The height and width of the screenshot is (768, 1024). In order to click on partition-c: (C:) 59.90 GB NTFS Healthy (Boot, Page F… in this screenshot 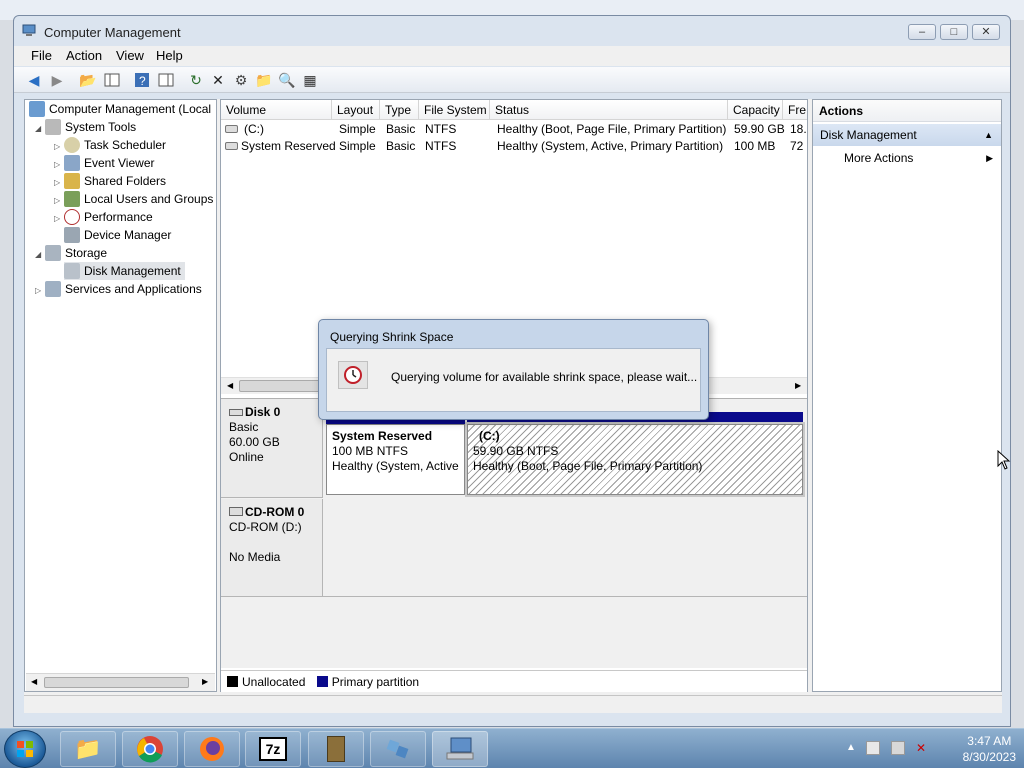, I will do `click(635, 459)`.